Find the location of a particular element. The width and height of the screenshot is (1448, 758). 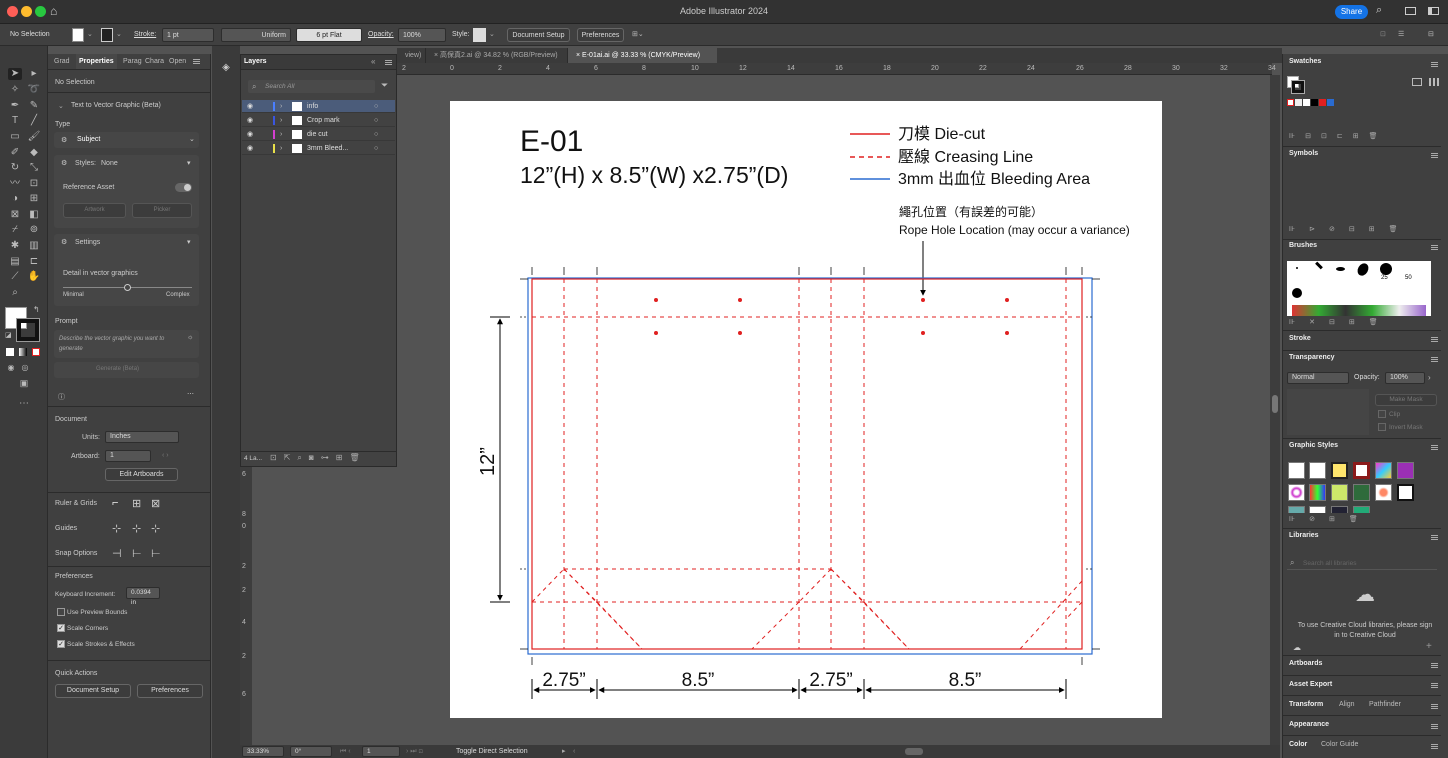

new-swatch-icon: ⊞ is located at coordinates (1361, 136).